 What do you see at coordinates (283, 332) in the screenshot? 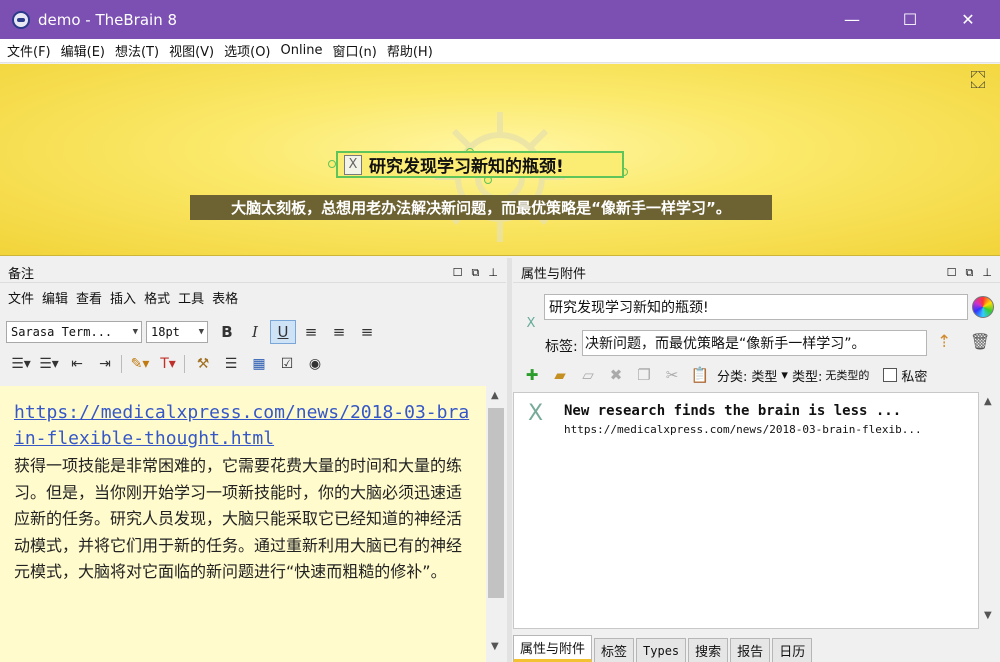
I see `underline-icon: U` at bounding box center [283, 332].